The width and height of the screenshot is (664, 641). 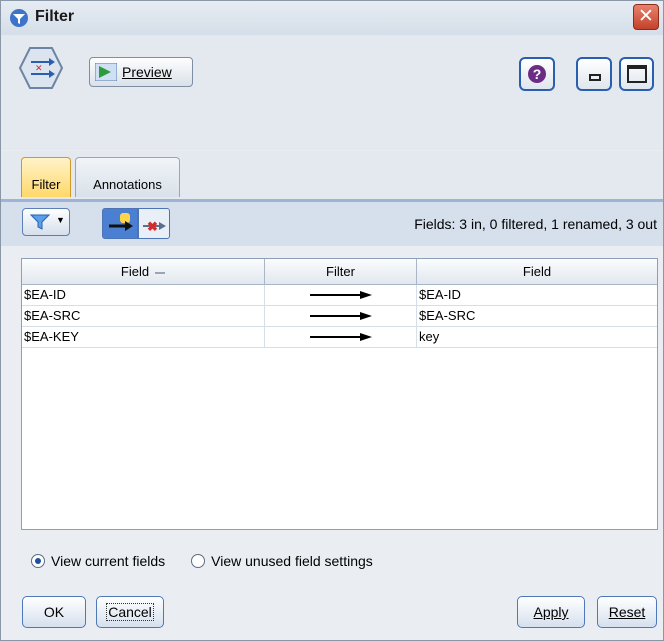 I want to click on ok-button: OK, so click(x=54, y=612).